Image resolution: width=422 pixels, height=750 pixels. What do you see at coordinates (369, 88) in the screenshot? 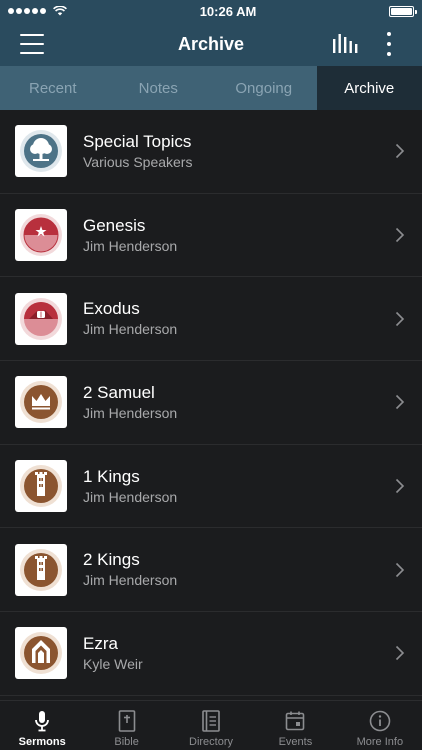
I see `tab-archive: Archive` at bounding box center [369, 88].